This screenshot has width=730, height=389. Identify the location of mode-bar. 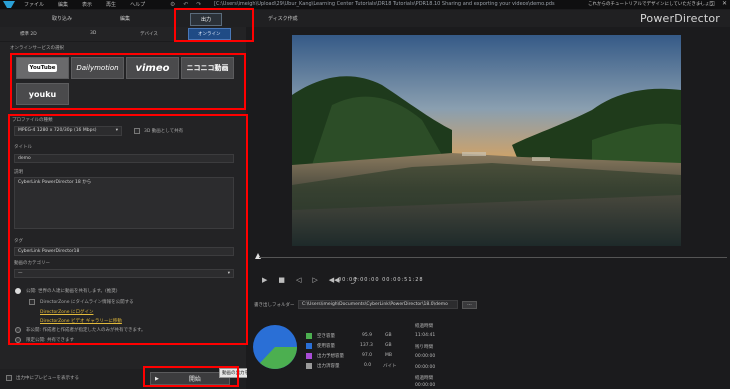
(365, 18).